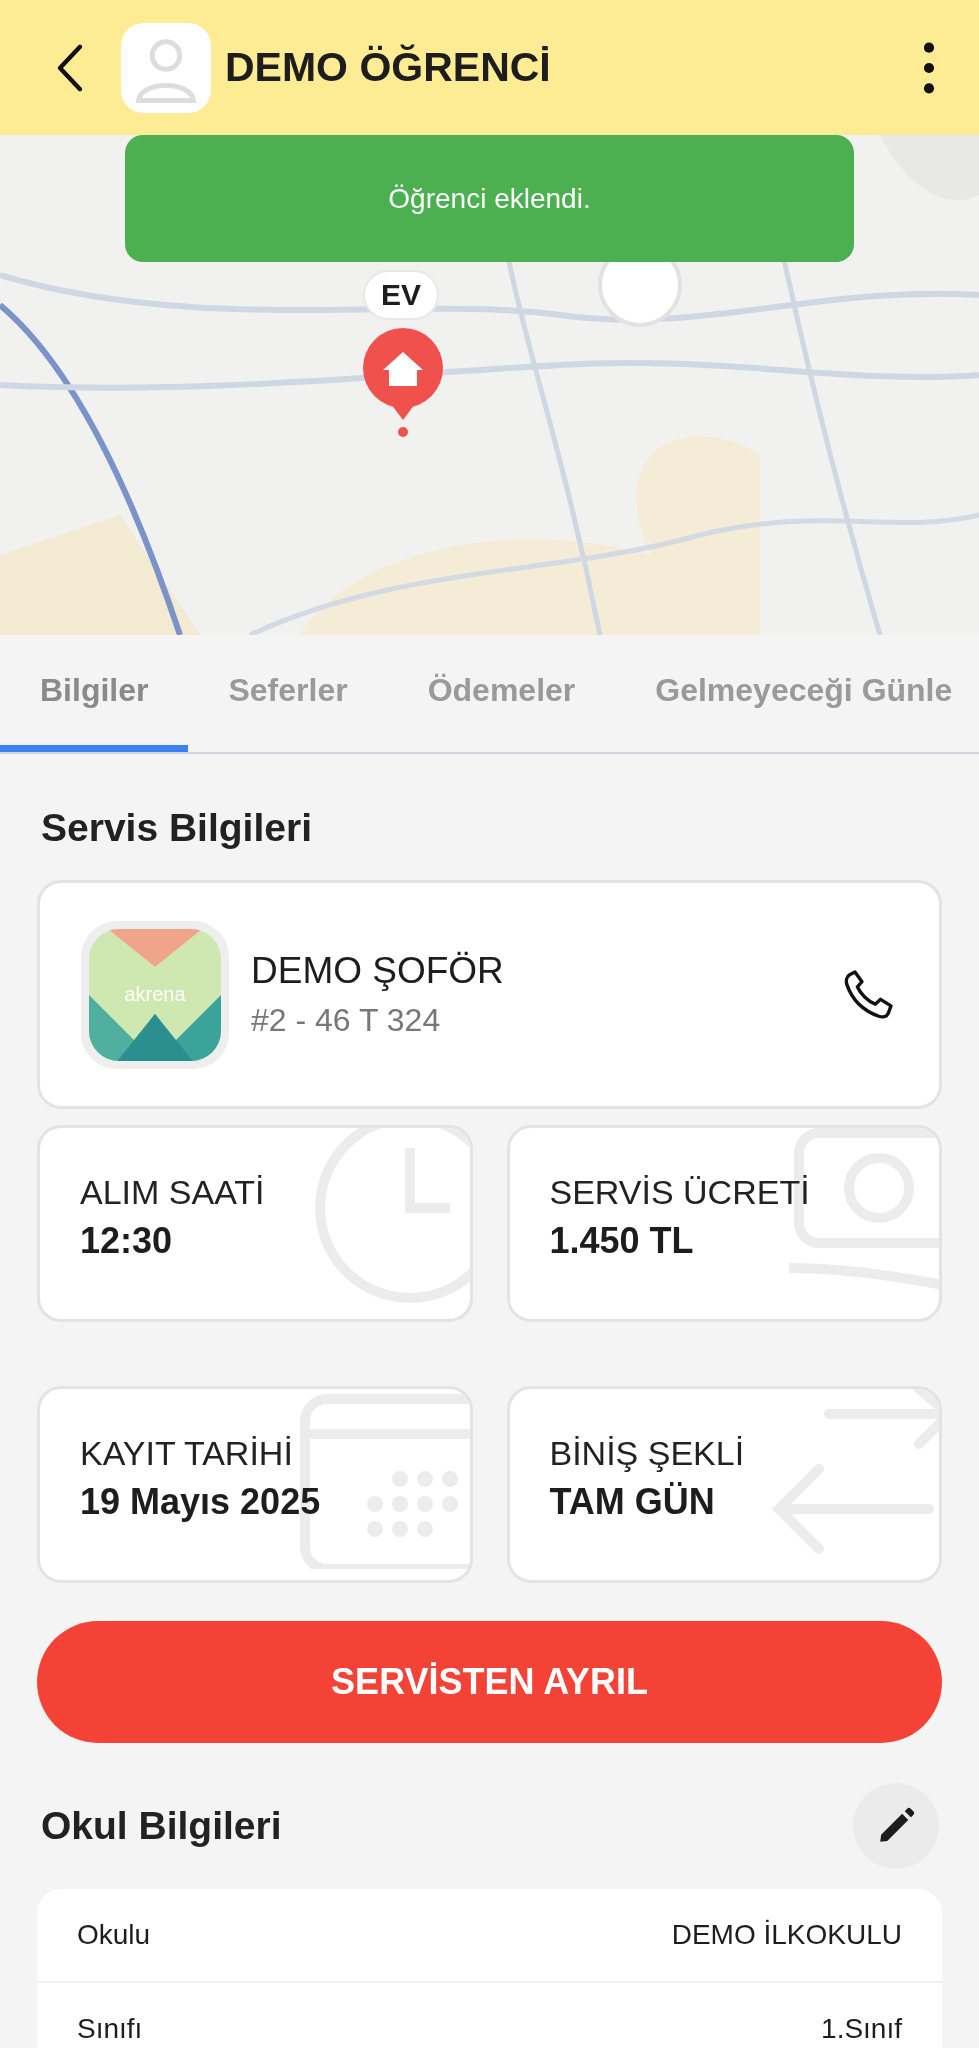  What do you see at coordinates (94, 693) in the screenshot?
I see `tab: Bilgiler` at bounding box center [94, 693].